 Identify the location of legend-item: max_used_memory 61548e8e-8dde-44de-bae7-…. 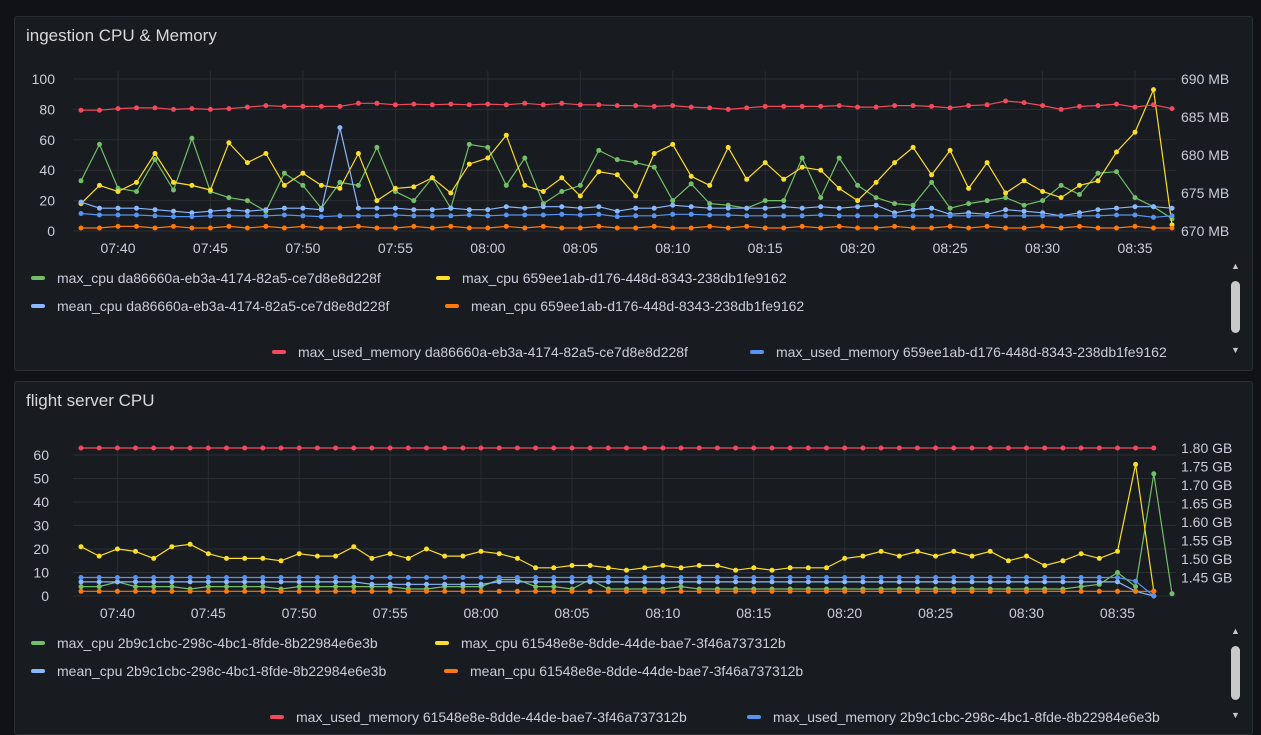
(478, 717).